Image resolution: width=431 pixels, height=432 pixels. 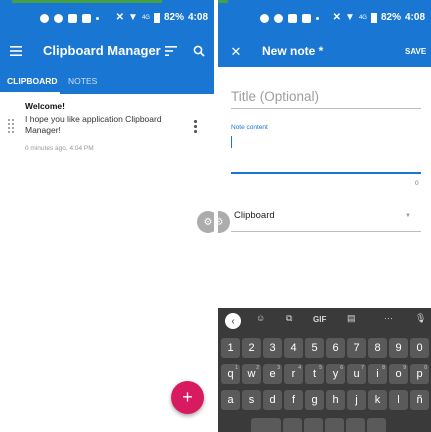 I want to click on key: o9, so click(x=398, y=374).